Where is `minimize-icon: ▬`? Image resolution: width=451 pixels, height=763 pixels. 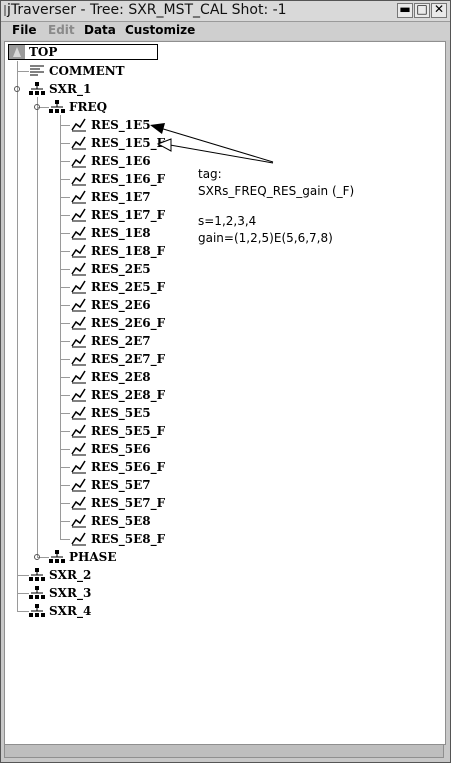
minimize-icon: ▬ is located at coordinates (405, 9).